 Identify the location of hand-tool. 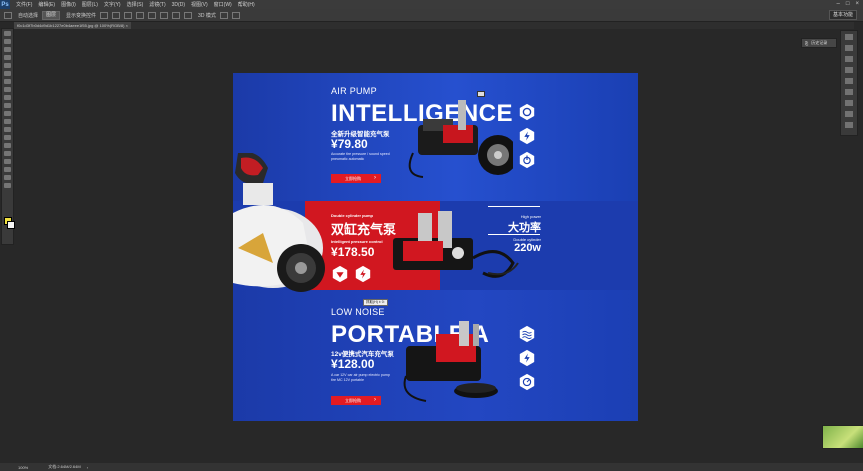
(7, 177).